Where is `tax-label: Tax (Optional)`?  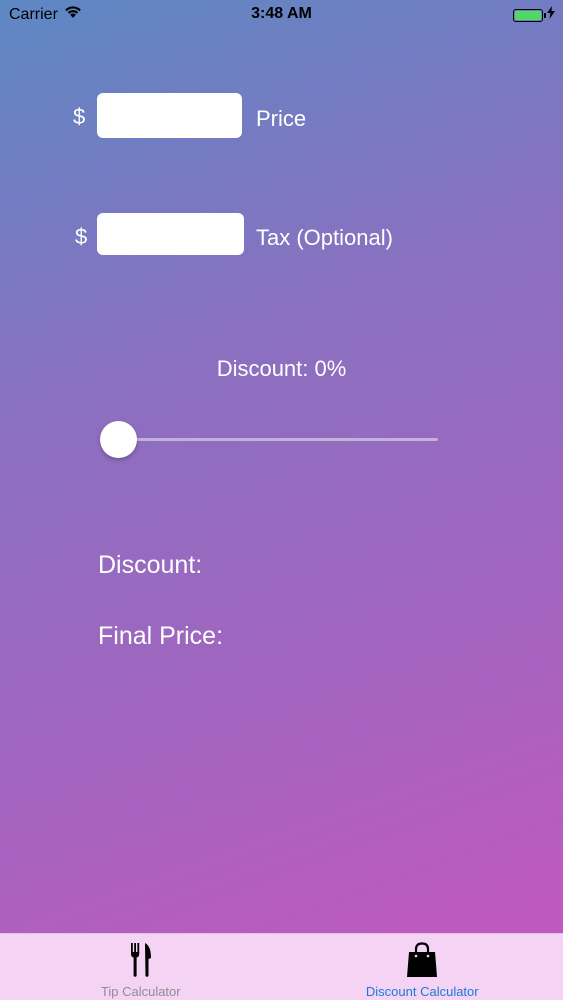
tax-label: Tax (Optional) is located at coordinates (324, 237).